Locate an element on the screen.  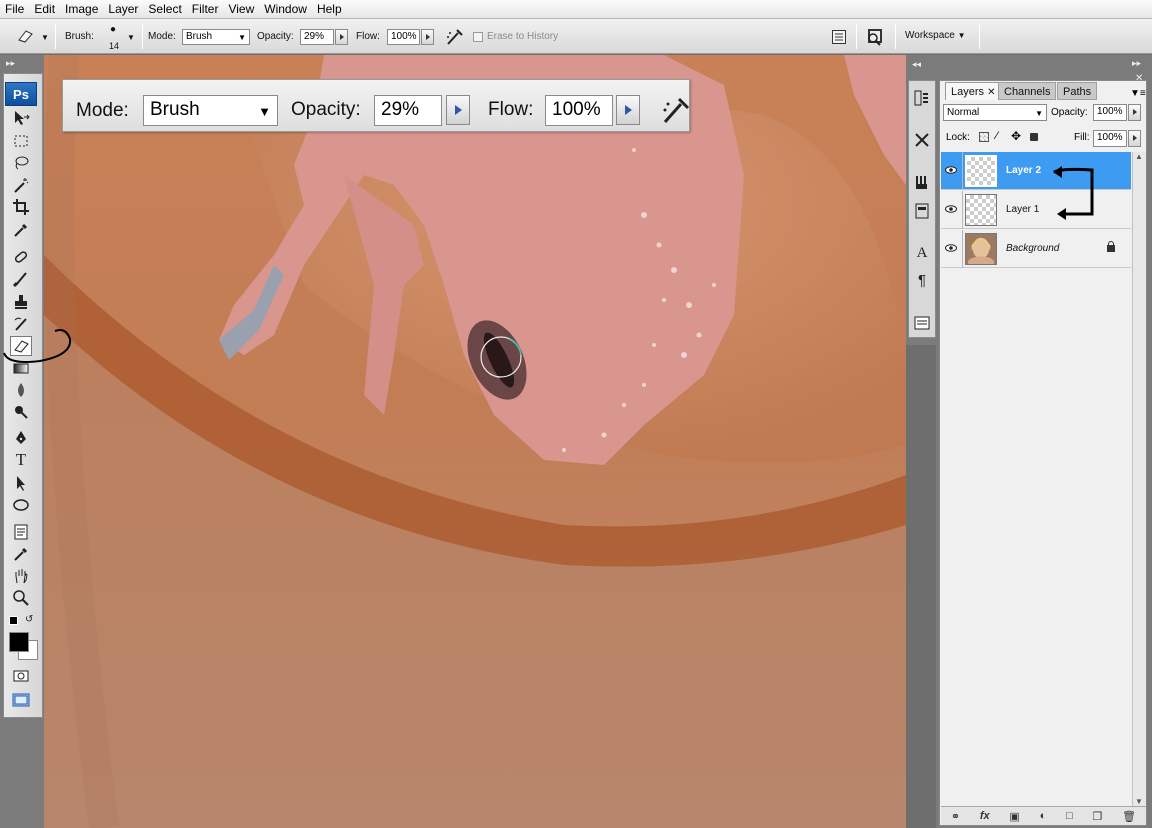
scroll-up-icon: ▲ is located at coordinates (1139, 156).